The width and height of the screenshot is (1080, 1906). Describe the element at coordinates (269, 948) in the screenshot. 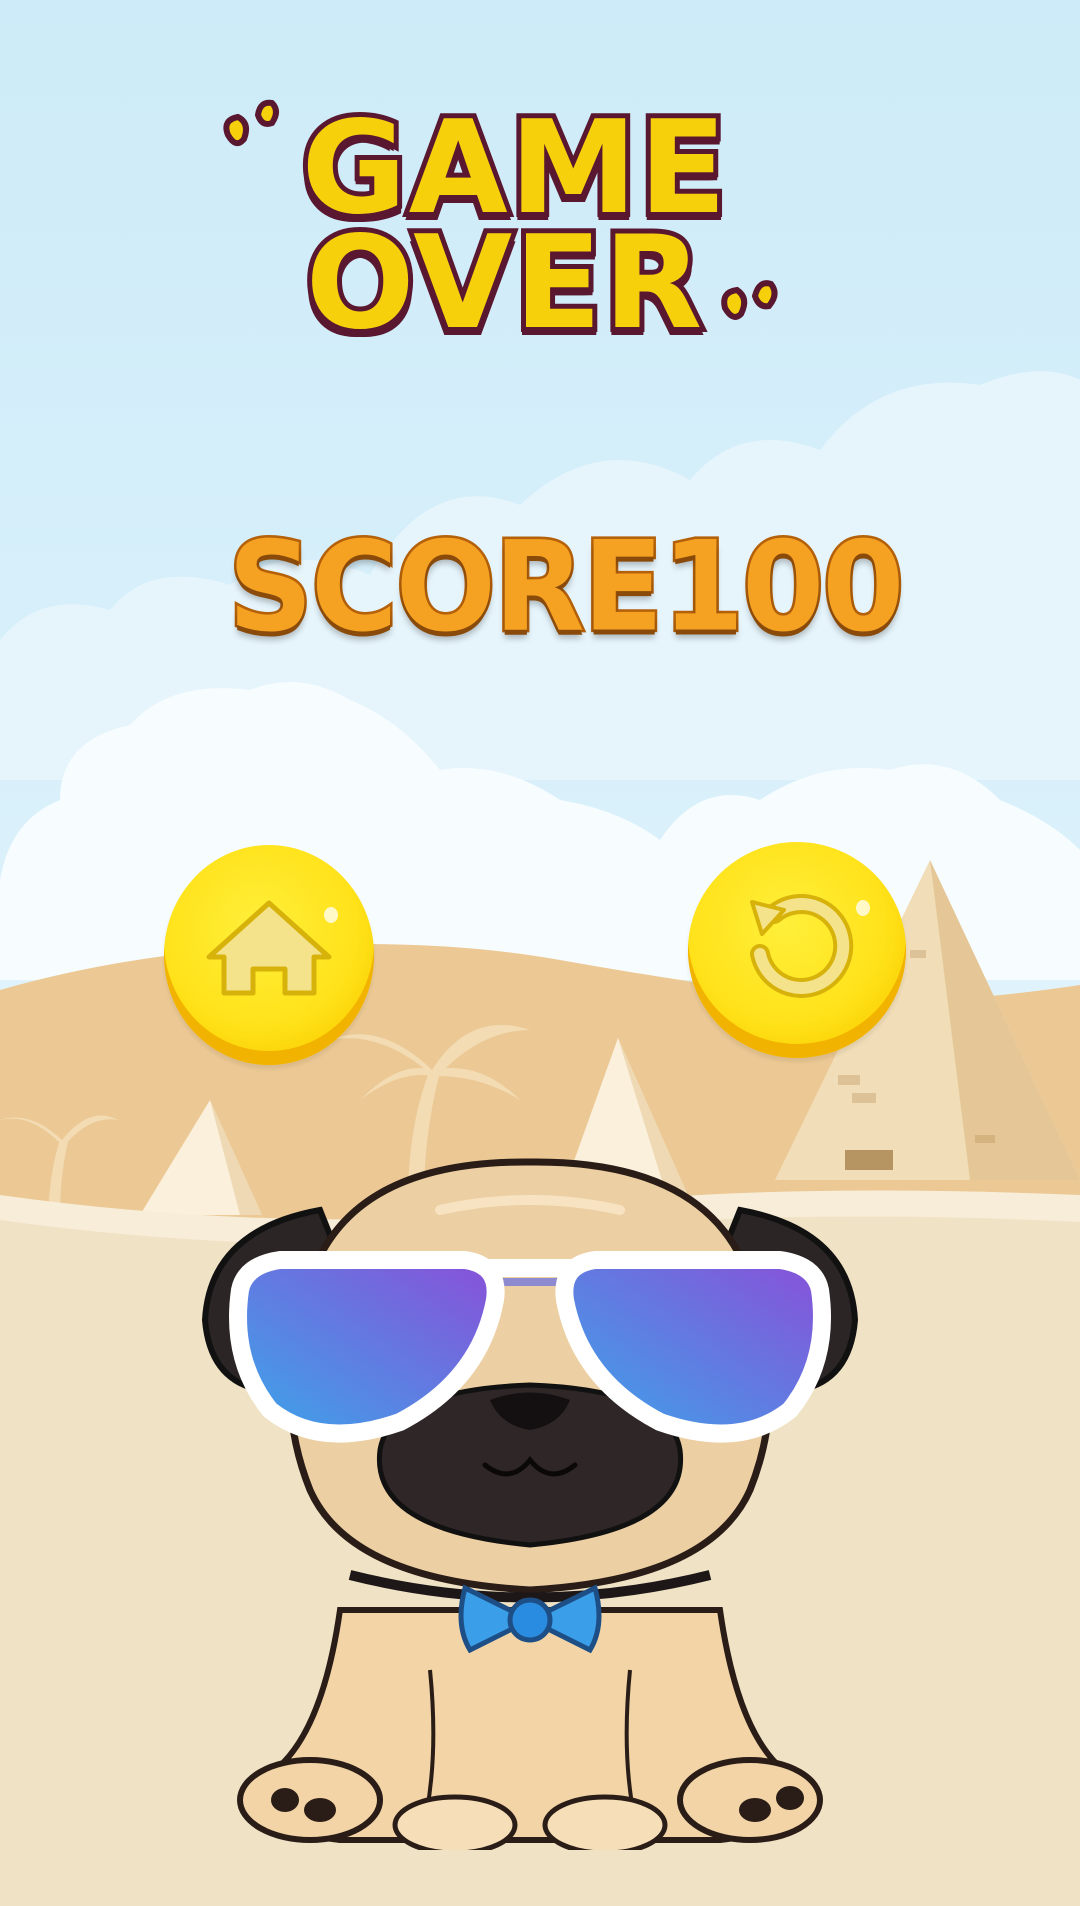

I see `home-icon` at that location.